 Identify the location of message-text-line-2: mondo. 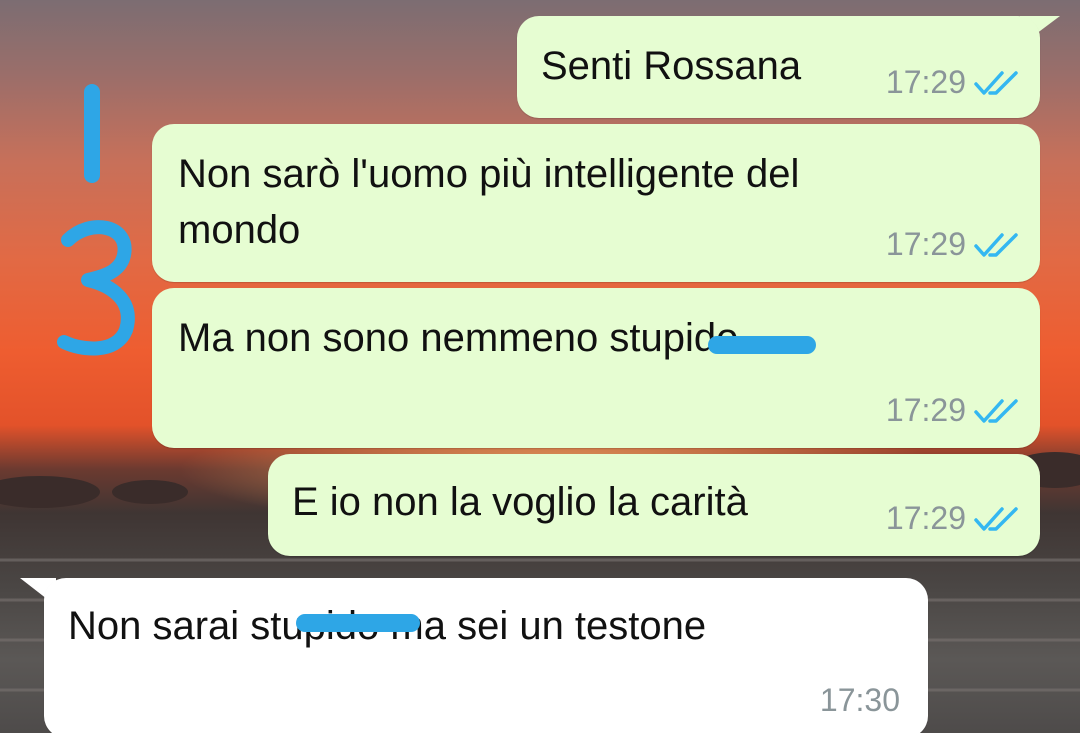
(239, 230).